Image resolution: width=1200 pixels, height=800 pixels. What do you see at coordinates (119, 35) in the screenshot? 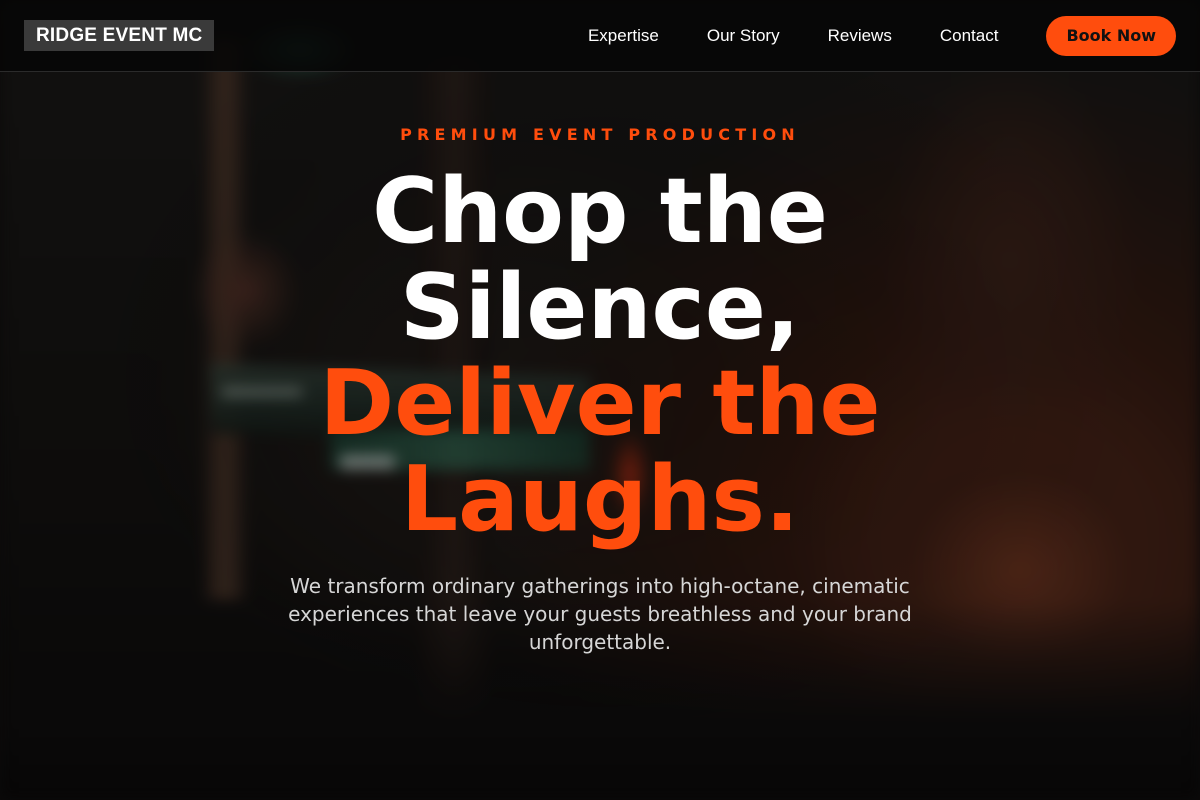
I see `brand-logo: RIDGE EVENT MC` at bounding box center [119, 35].